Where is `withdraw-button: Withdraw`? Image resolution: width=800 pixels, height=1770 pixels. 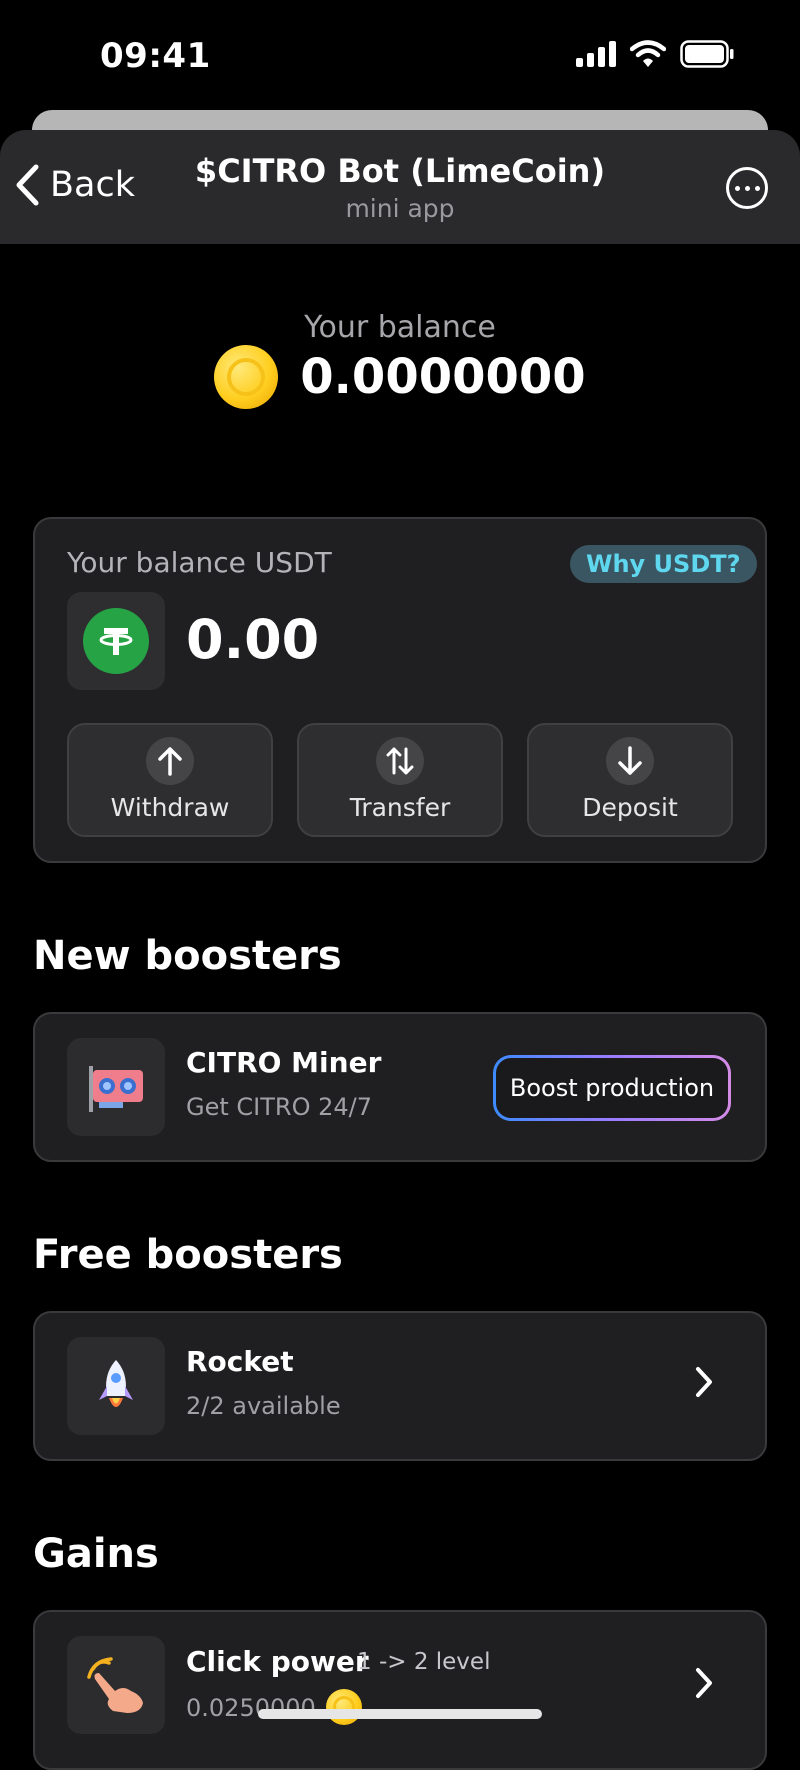 withdraw-button: Withdraw is located at coordinates (170, 780).